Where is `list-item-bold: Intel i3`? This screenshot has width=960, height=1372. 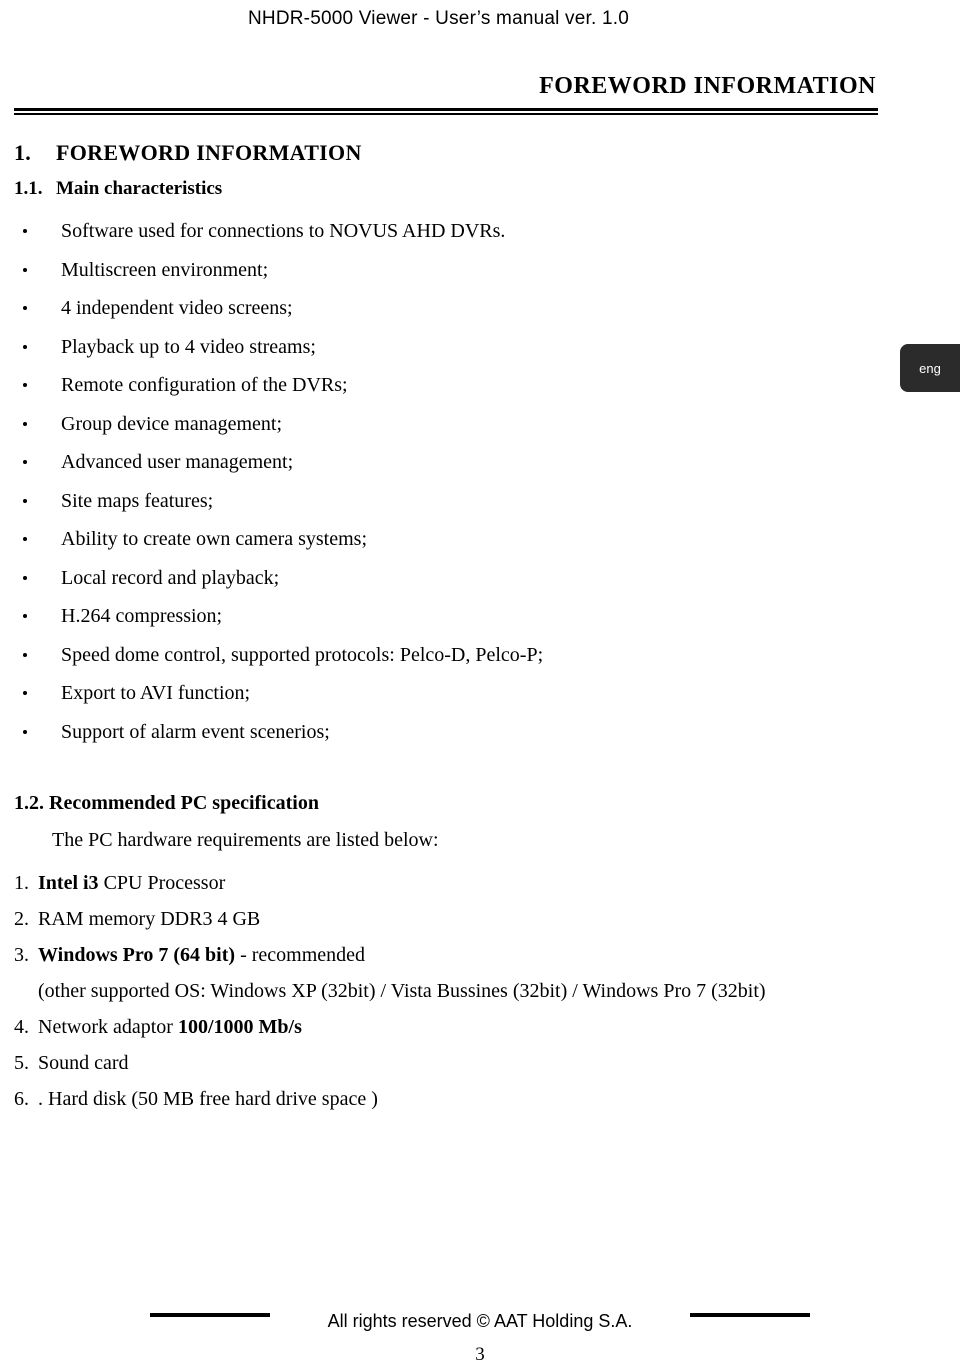 list-item-bold: Intel i3 is located at coordinates (68, 883).